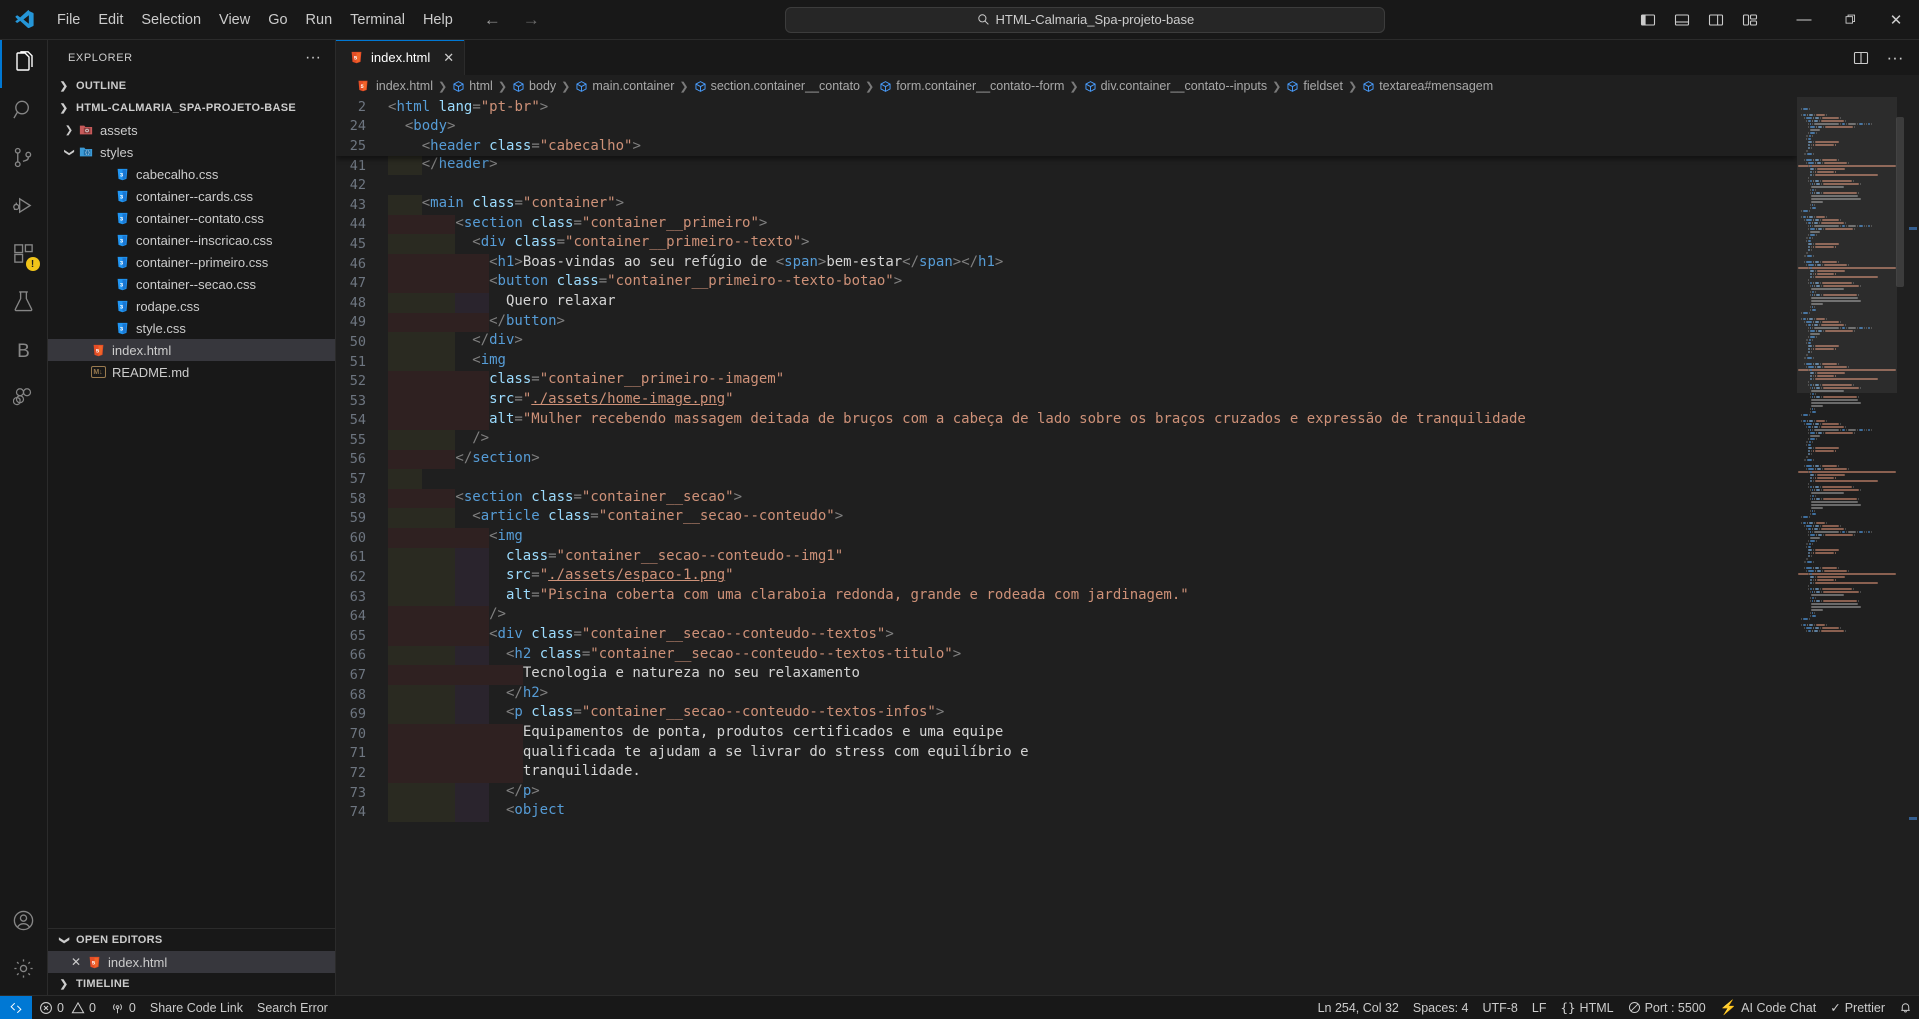 This screenshot has height=1019, width=1919. I want to click on activity-search, so click(24, 112).